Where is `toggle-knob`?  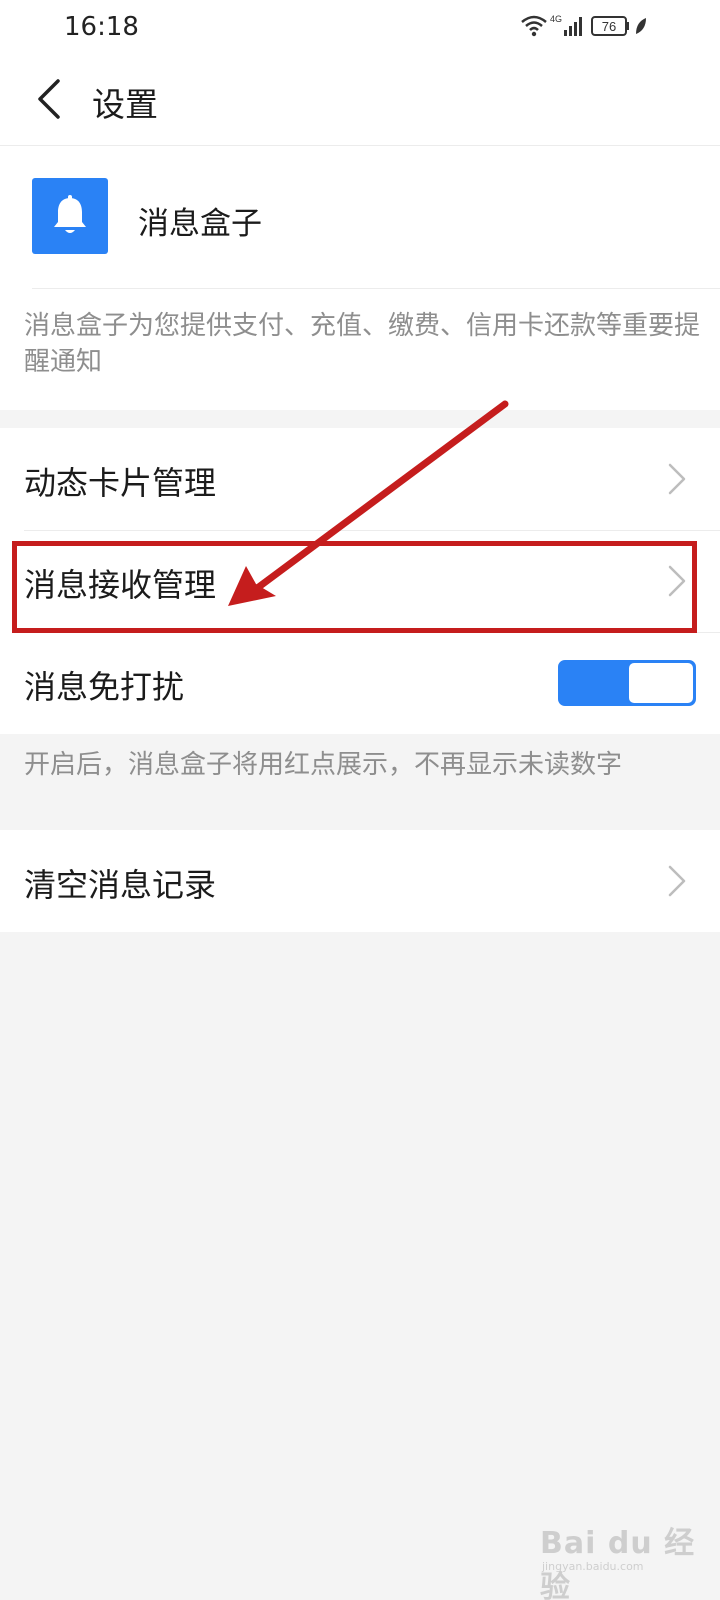 toggle-knob is located at coordinates (661, 683).